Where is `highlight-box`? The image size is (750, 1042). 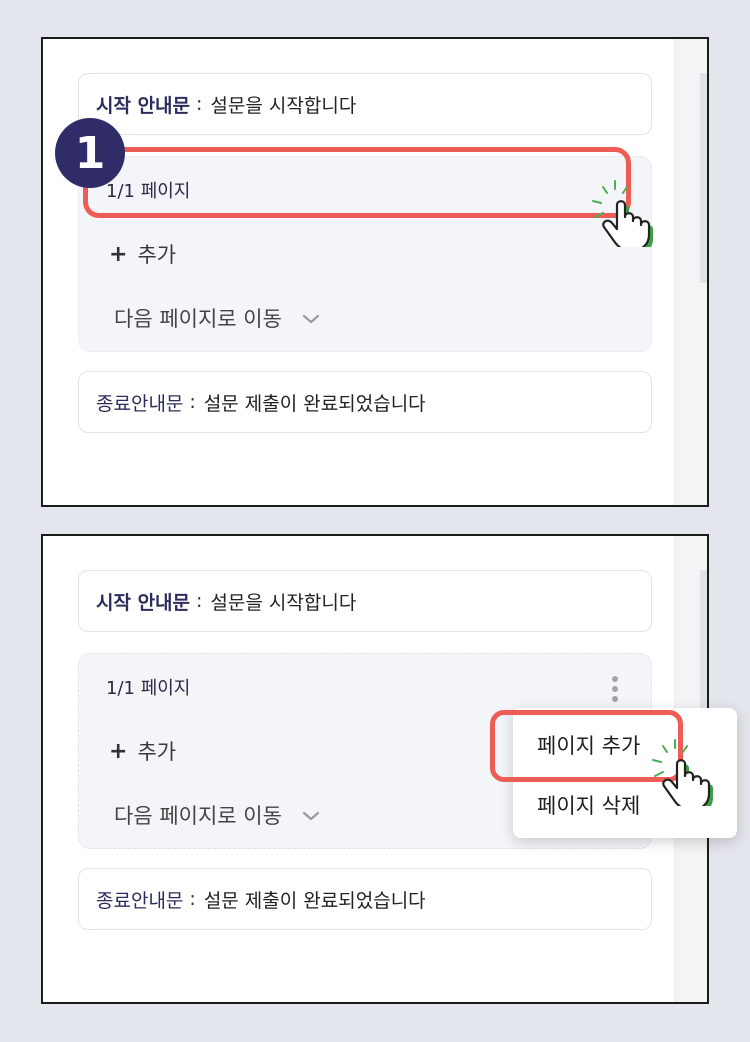
highlight-box is located at coordinates (357, 182).